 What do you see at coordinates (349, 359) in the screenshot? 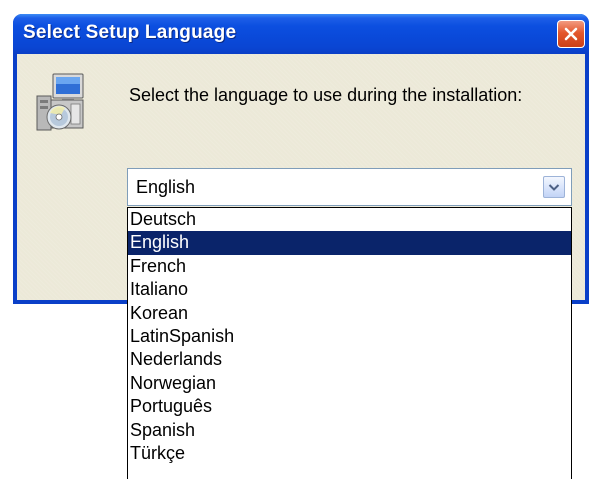
I see `language-option-nederlands: Nederlands` at bounding box center [349, 359].